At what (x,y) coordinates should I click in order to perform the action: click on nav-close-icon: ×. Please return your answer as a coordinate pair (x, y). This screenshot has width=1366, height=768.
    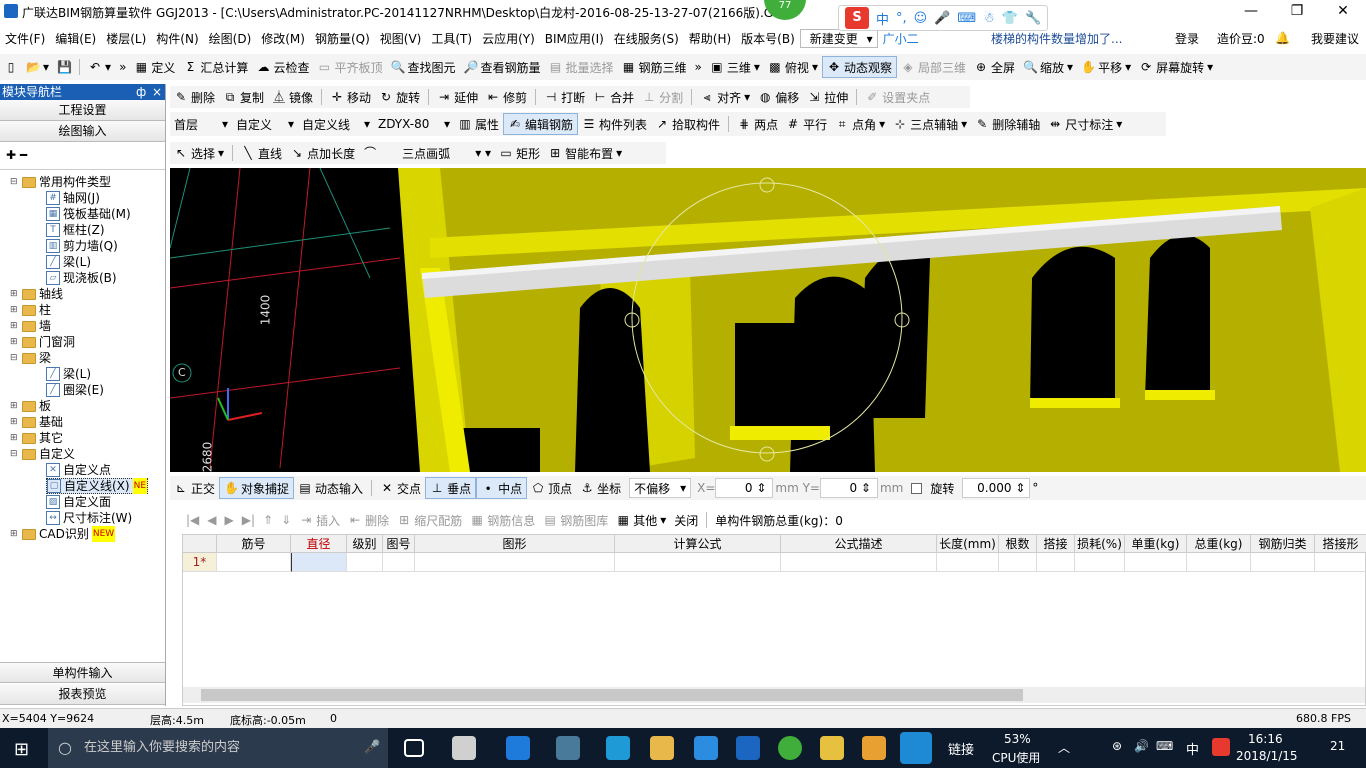
    Looking at the image, I should click on (157, 92).